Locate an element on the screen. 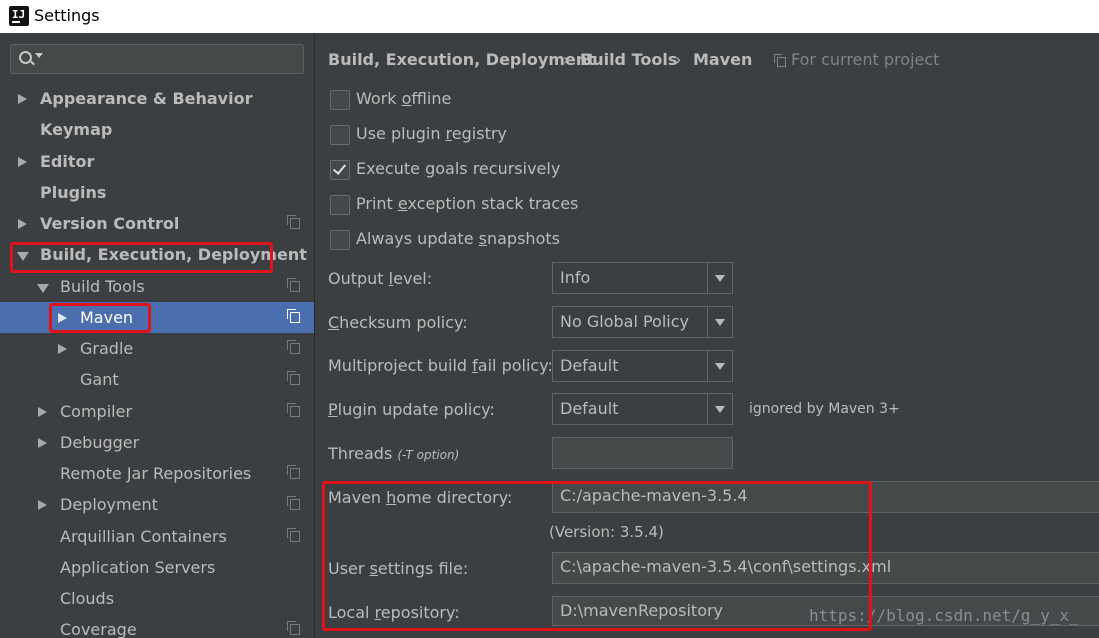 This screenshot has height=638, width=1099. execute-goals-recursively-checkbox is located at coordinates (340, 170).